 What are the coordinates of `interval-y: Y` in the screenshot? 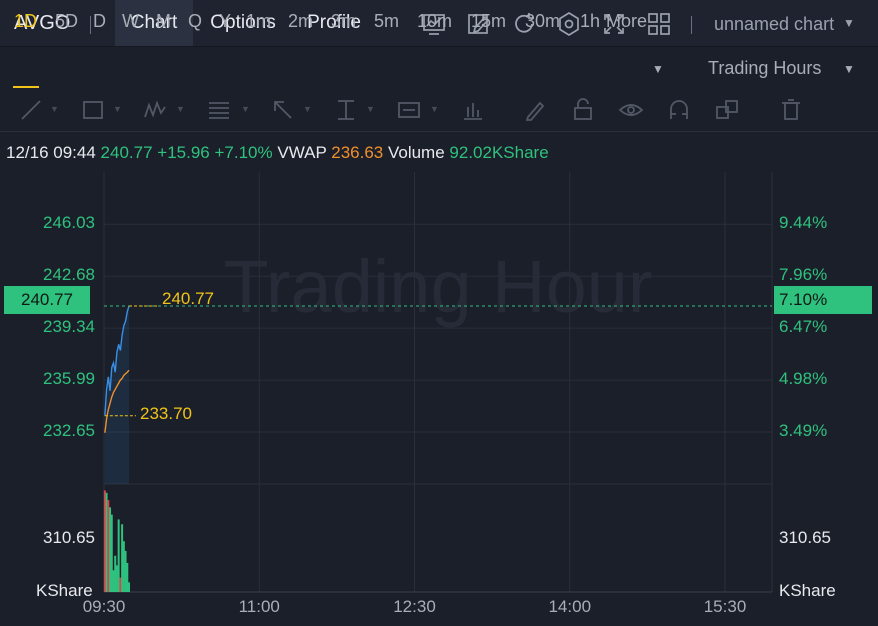 It's located at (225, 21).